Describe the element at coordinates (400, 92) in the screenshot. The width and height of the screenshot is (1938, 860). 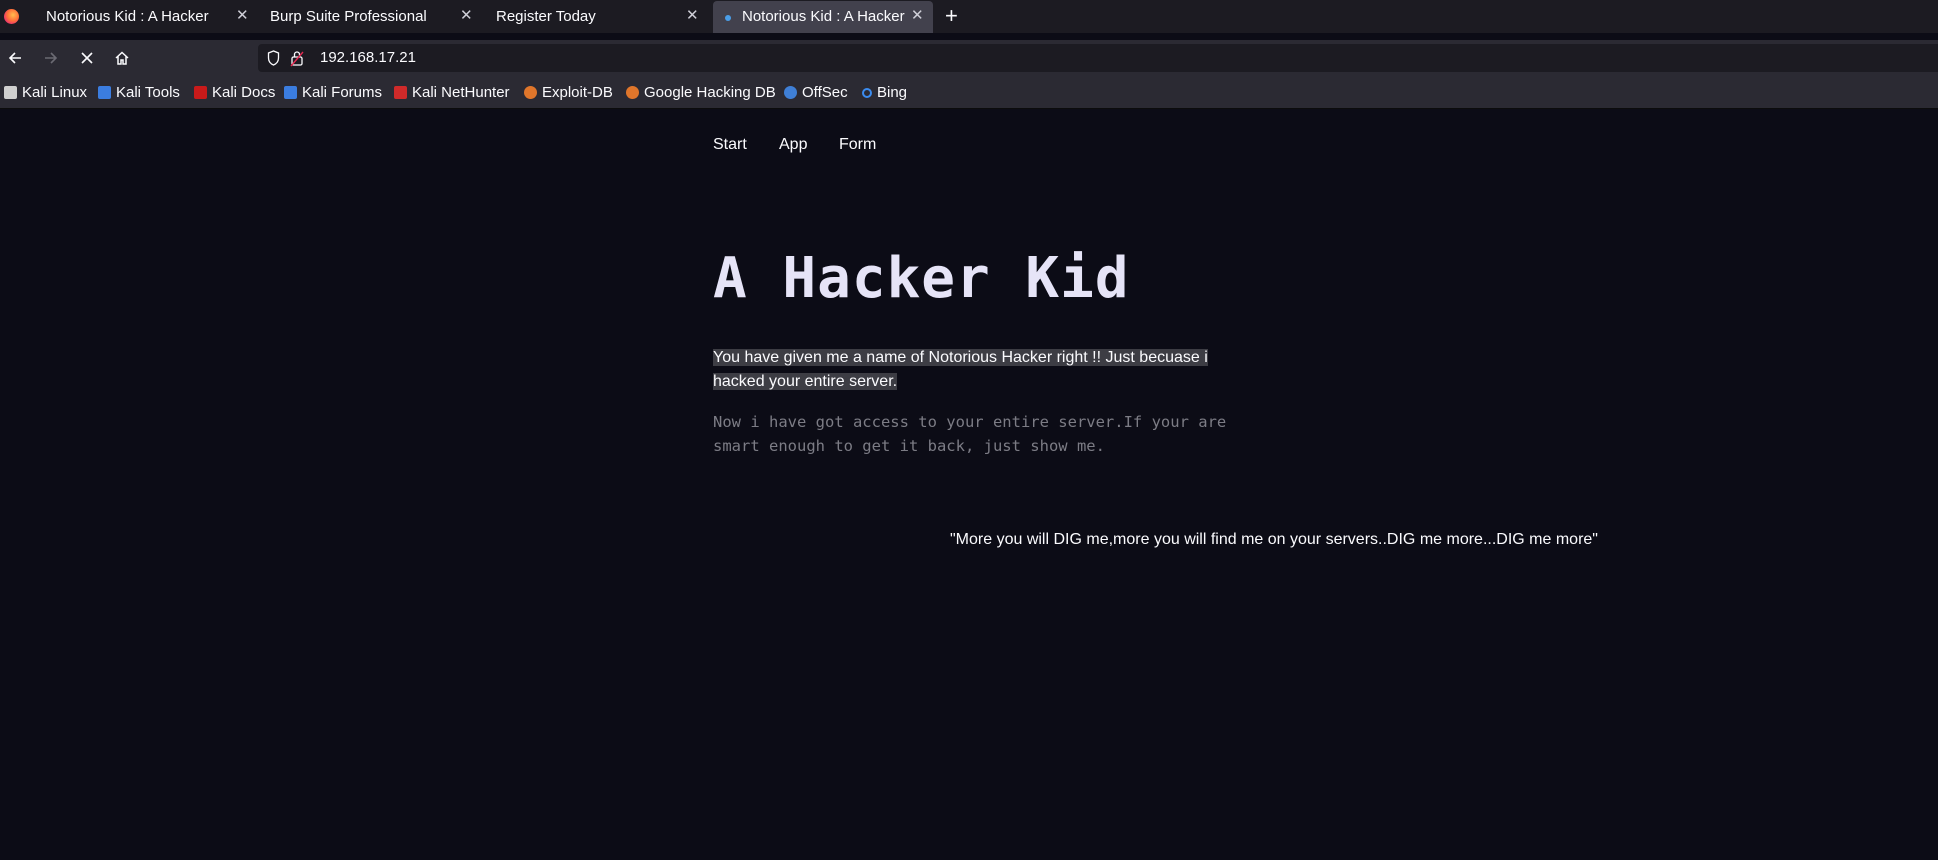
I see `nethunter-icon` at that location.